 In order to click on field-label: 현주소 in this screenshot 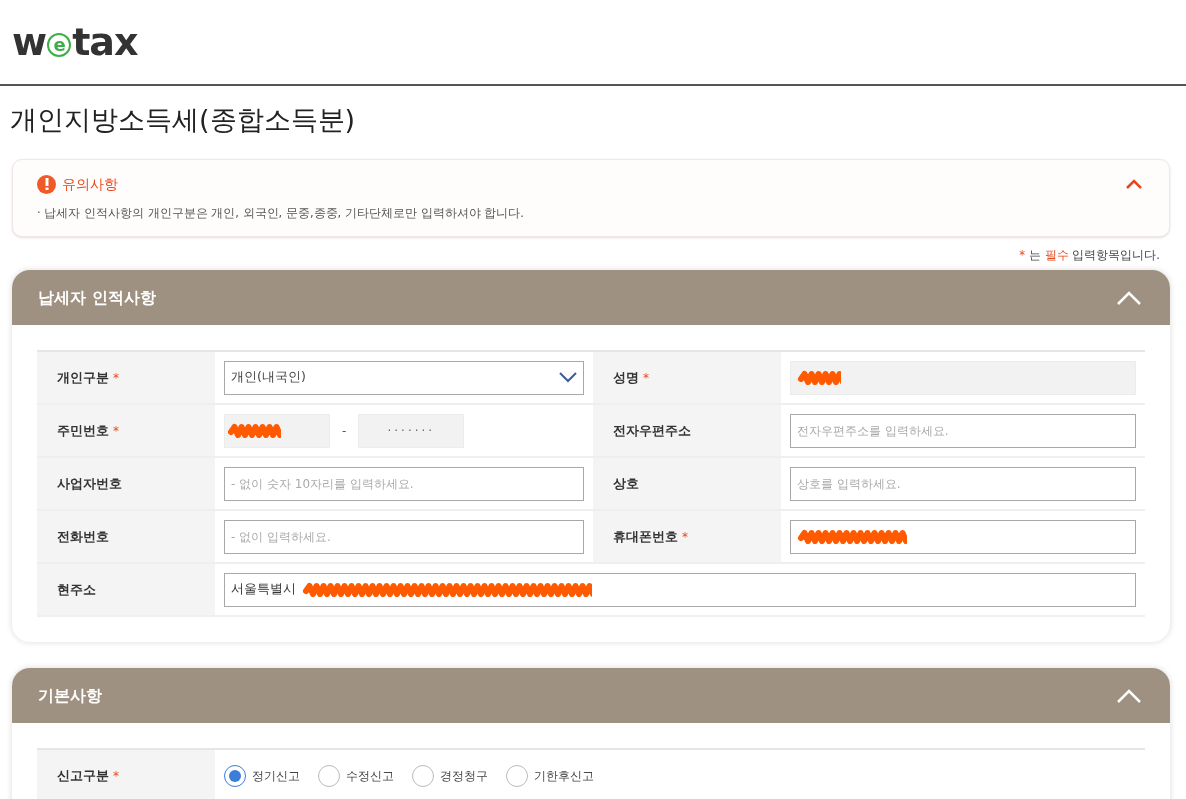, I will do `click(76, 589)`.